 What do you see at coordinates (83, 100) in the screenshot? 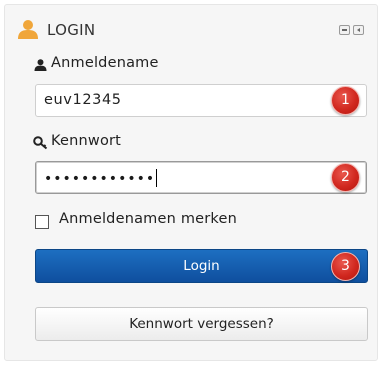
I see `username-value: euv12345` at bounding box center [83, 100].